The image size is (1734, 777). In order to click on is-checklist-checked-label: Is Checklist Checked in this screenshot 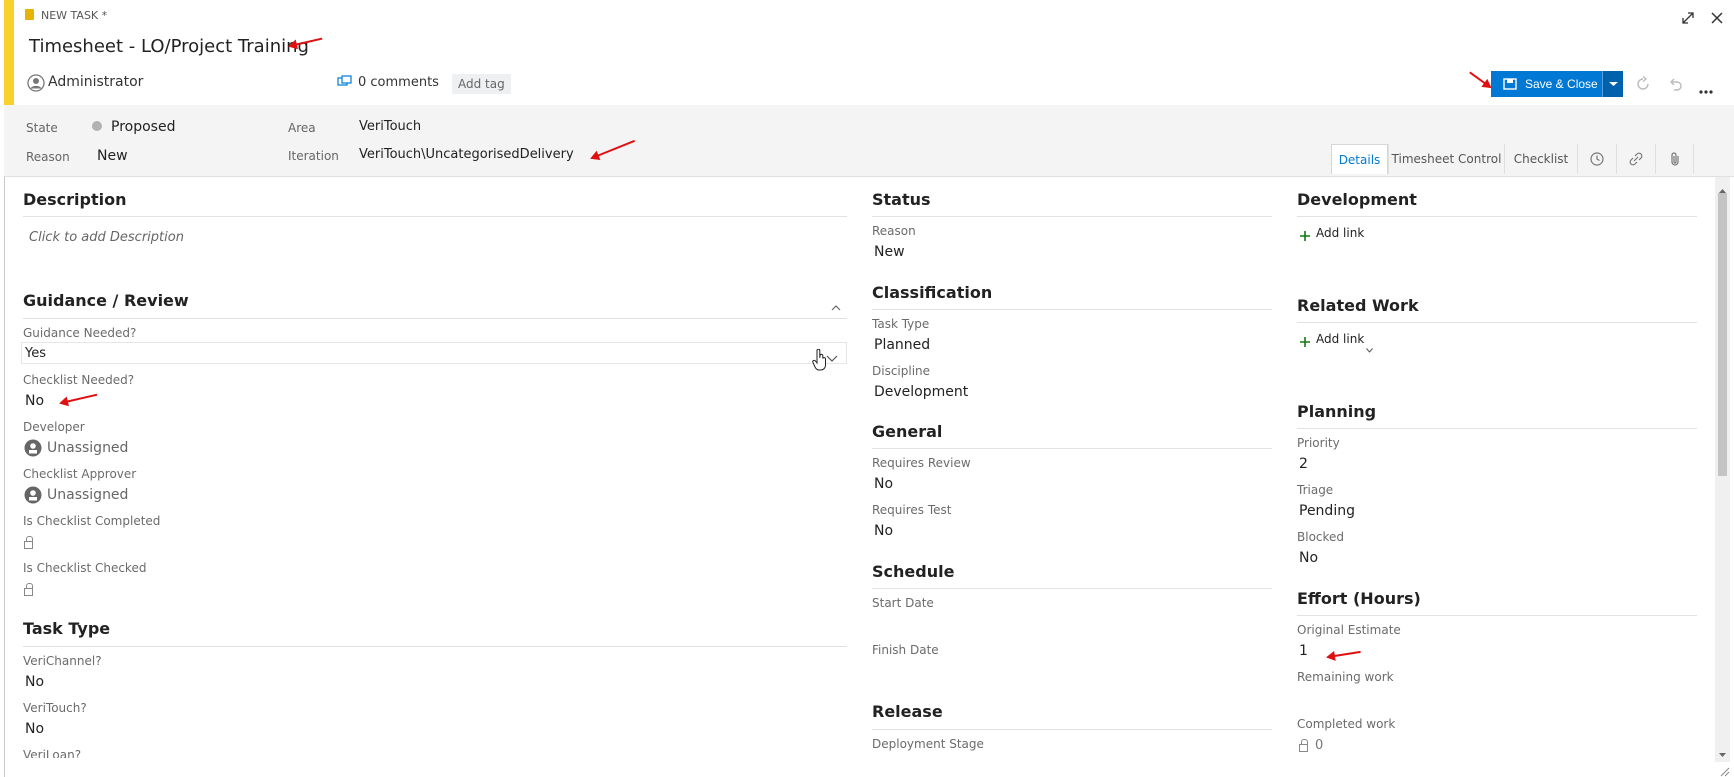, I will do `click(85, 568)`.